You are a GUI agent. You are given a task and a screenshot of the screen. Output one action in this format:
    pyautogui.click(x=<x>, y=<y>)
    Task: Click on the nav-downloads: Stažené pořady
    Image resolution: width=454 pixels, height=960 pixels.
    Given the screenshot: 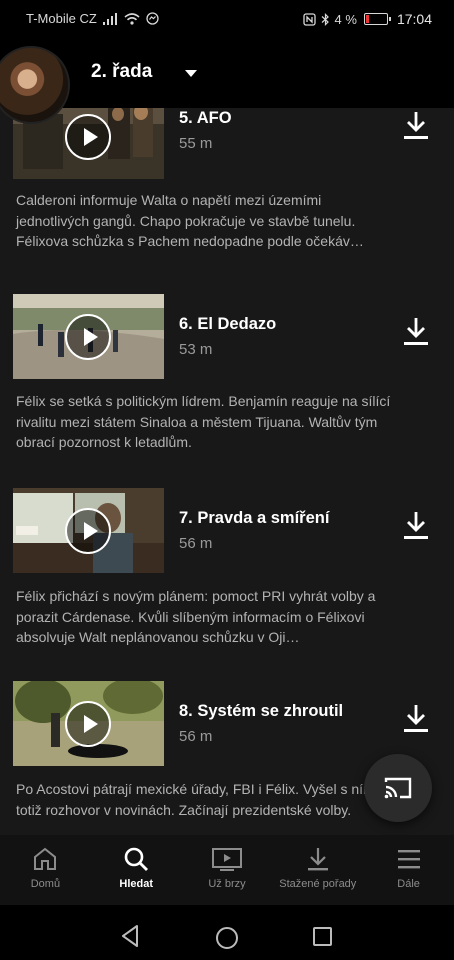 What is the action you would take?
    pyautogui.click(x=317, y=870)
    